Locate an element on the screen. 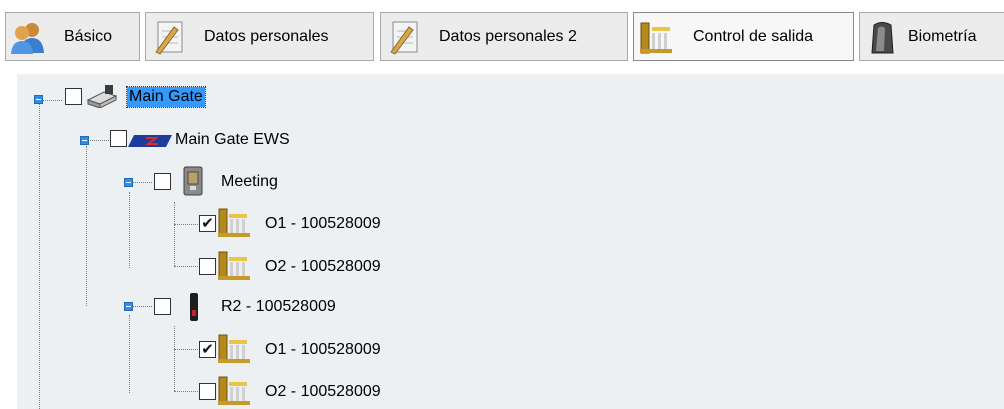  users-icon is located at coordinates (27, 38).